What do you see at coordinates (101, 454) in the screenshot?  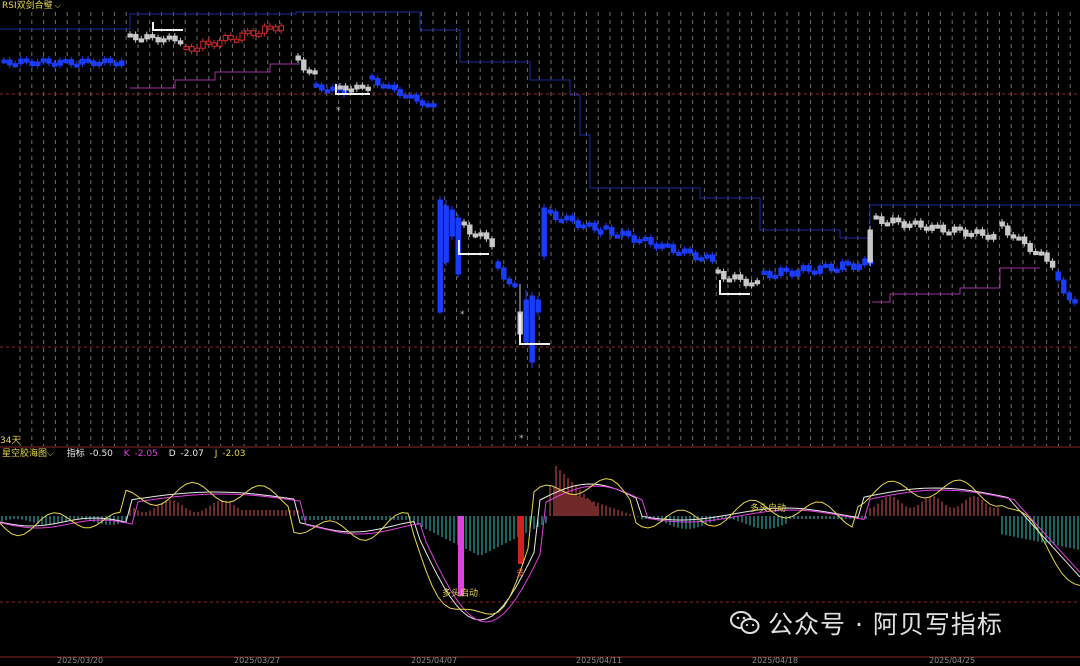 I see `indicator-value: -0.50` at bounding box center [101, 454].